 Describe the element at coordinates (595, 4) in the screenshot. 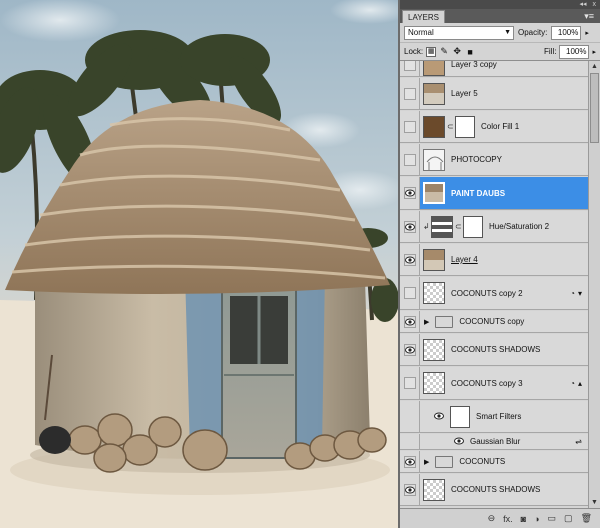

I see `close-icon: x` at that location.